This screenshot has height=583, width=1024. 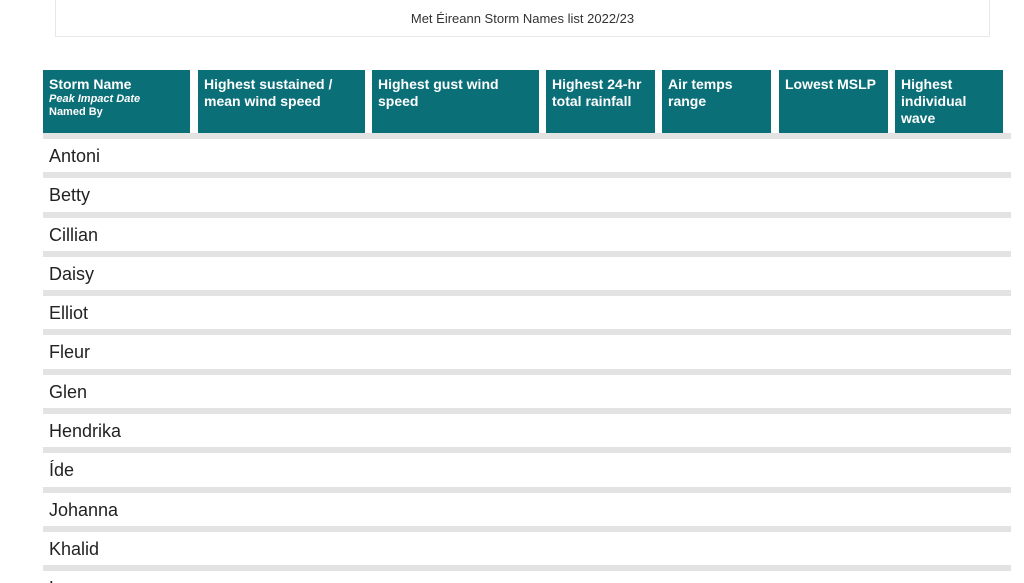 What do you see at coordinates (527, 427) in the screenshot?
I see `table-row: Hendrika` at bounding box center [527, 427].